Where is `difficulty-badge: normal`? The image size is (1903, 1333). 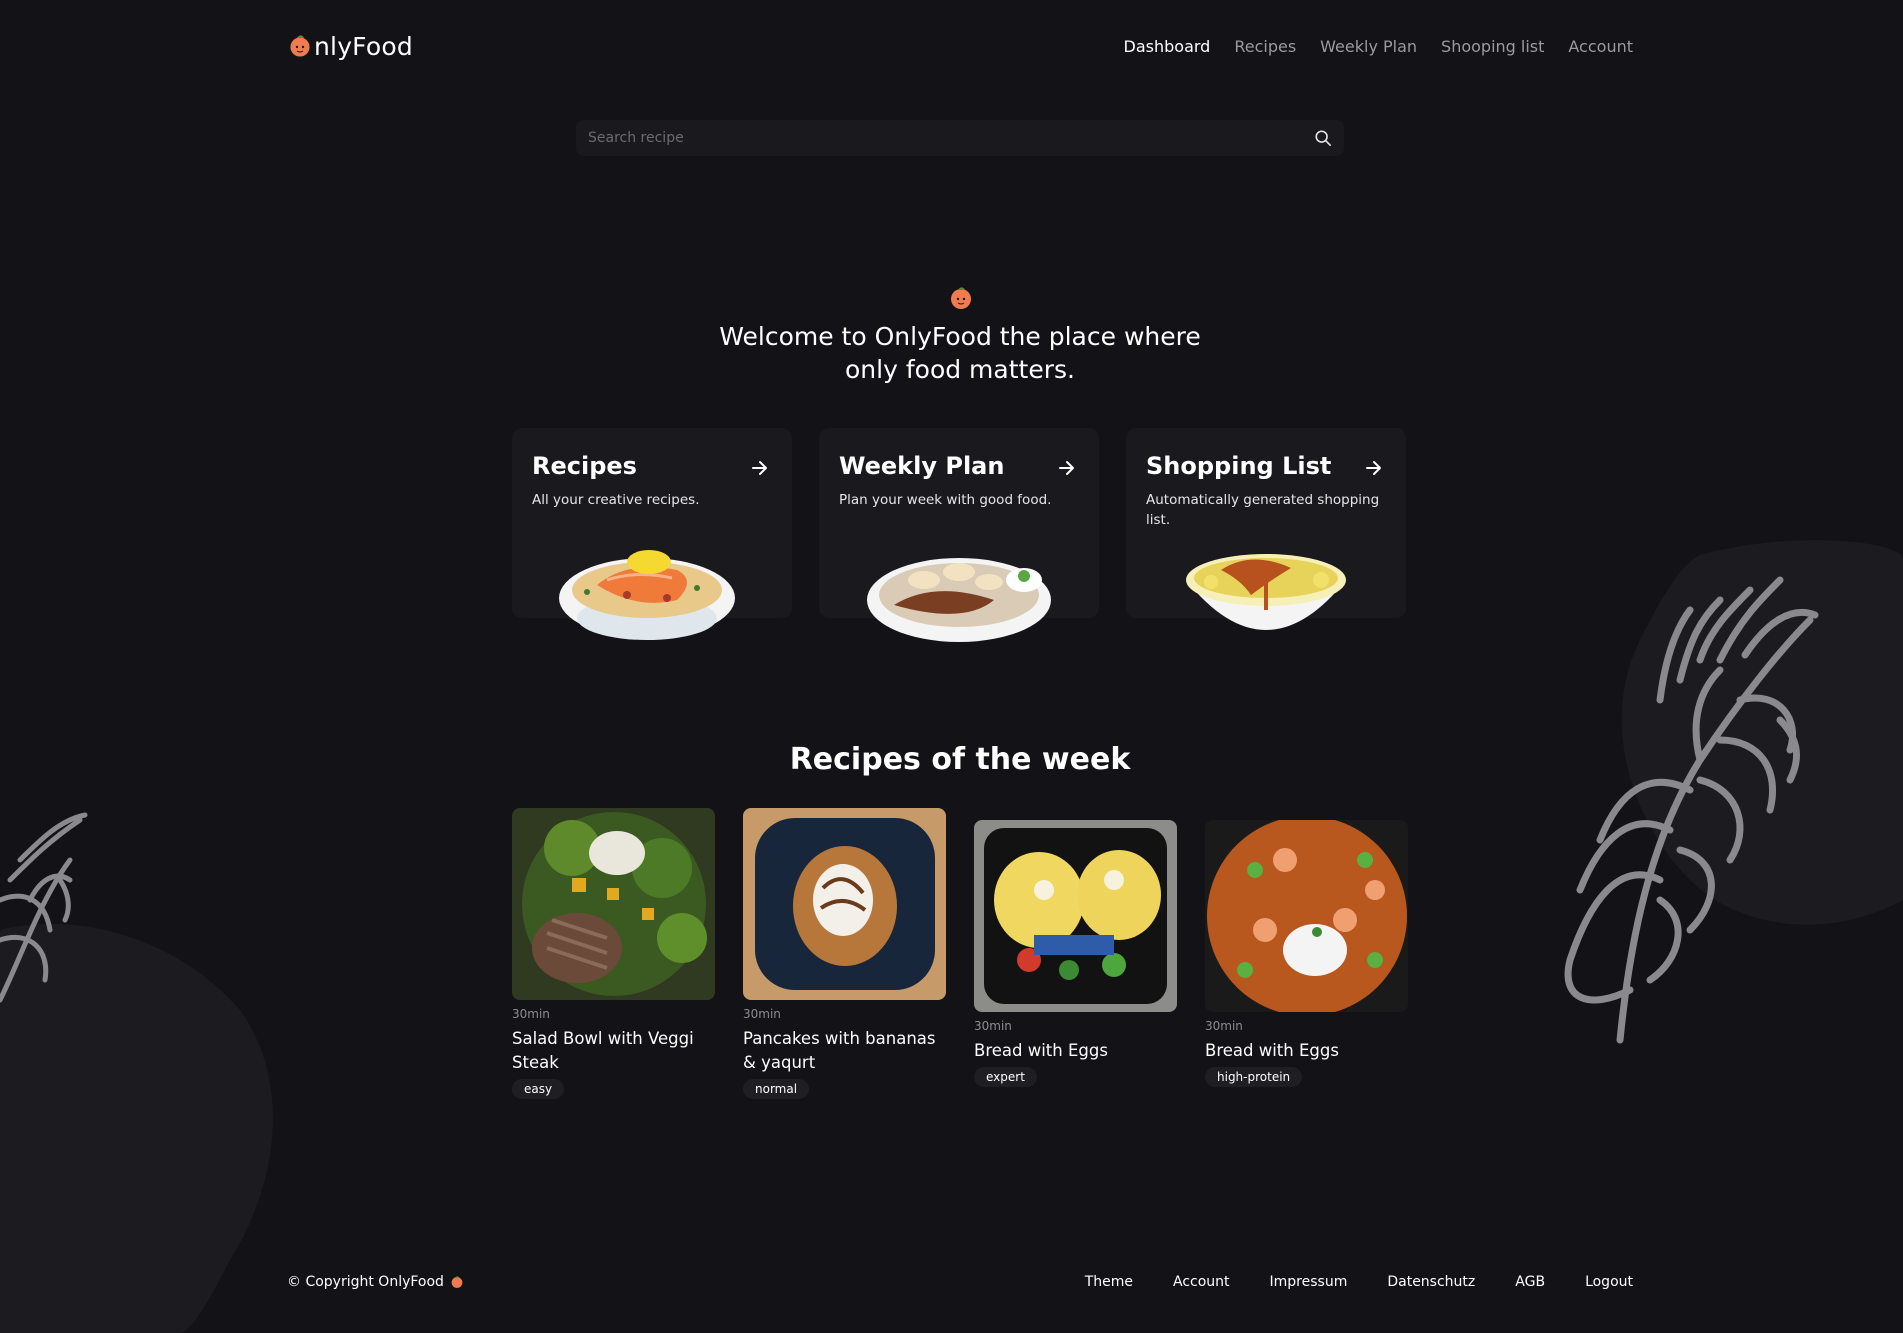 difficulty-badge: normal is located at coordinates (776, 1089).